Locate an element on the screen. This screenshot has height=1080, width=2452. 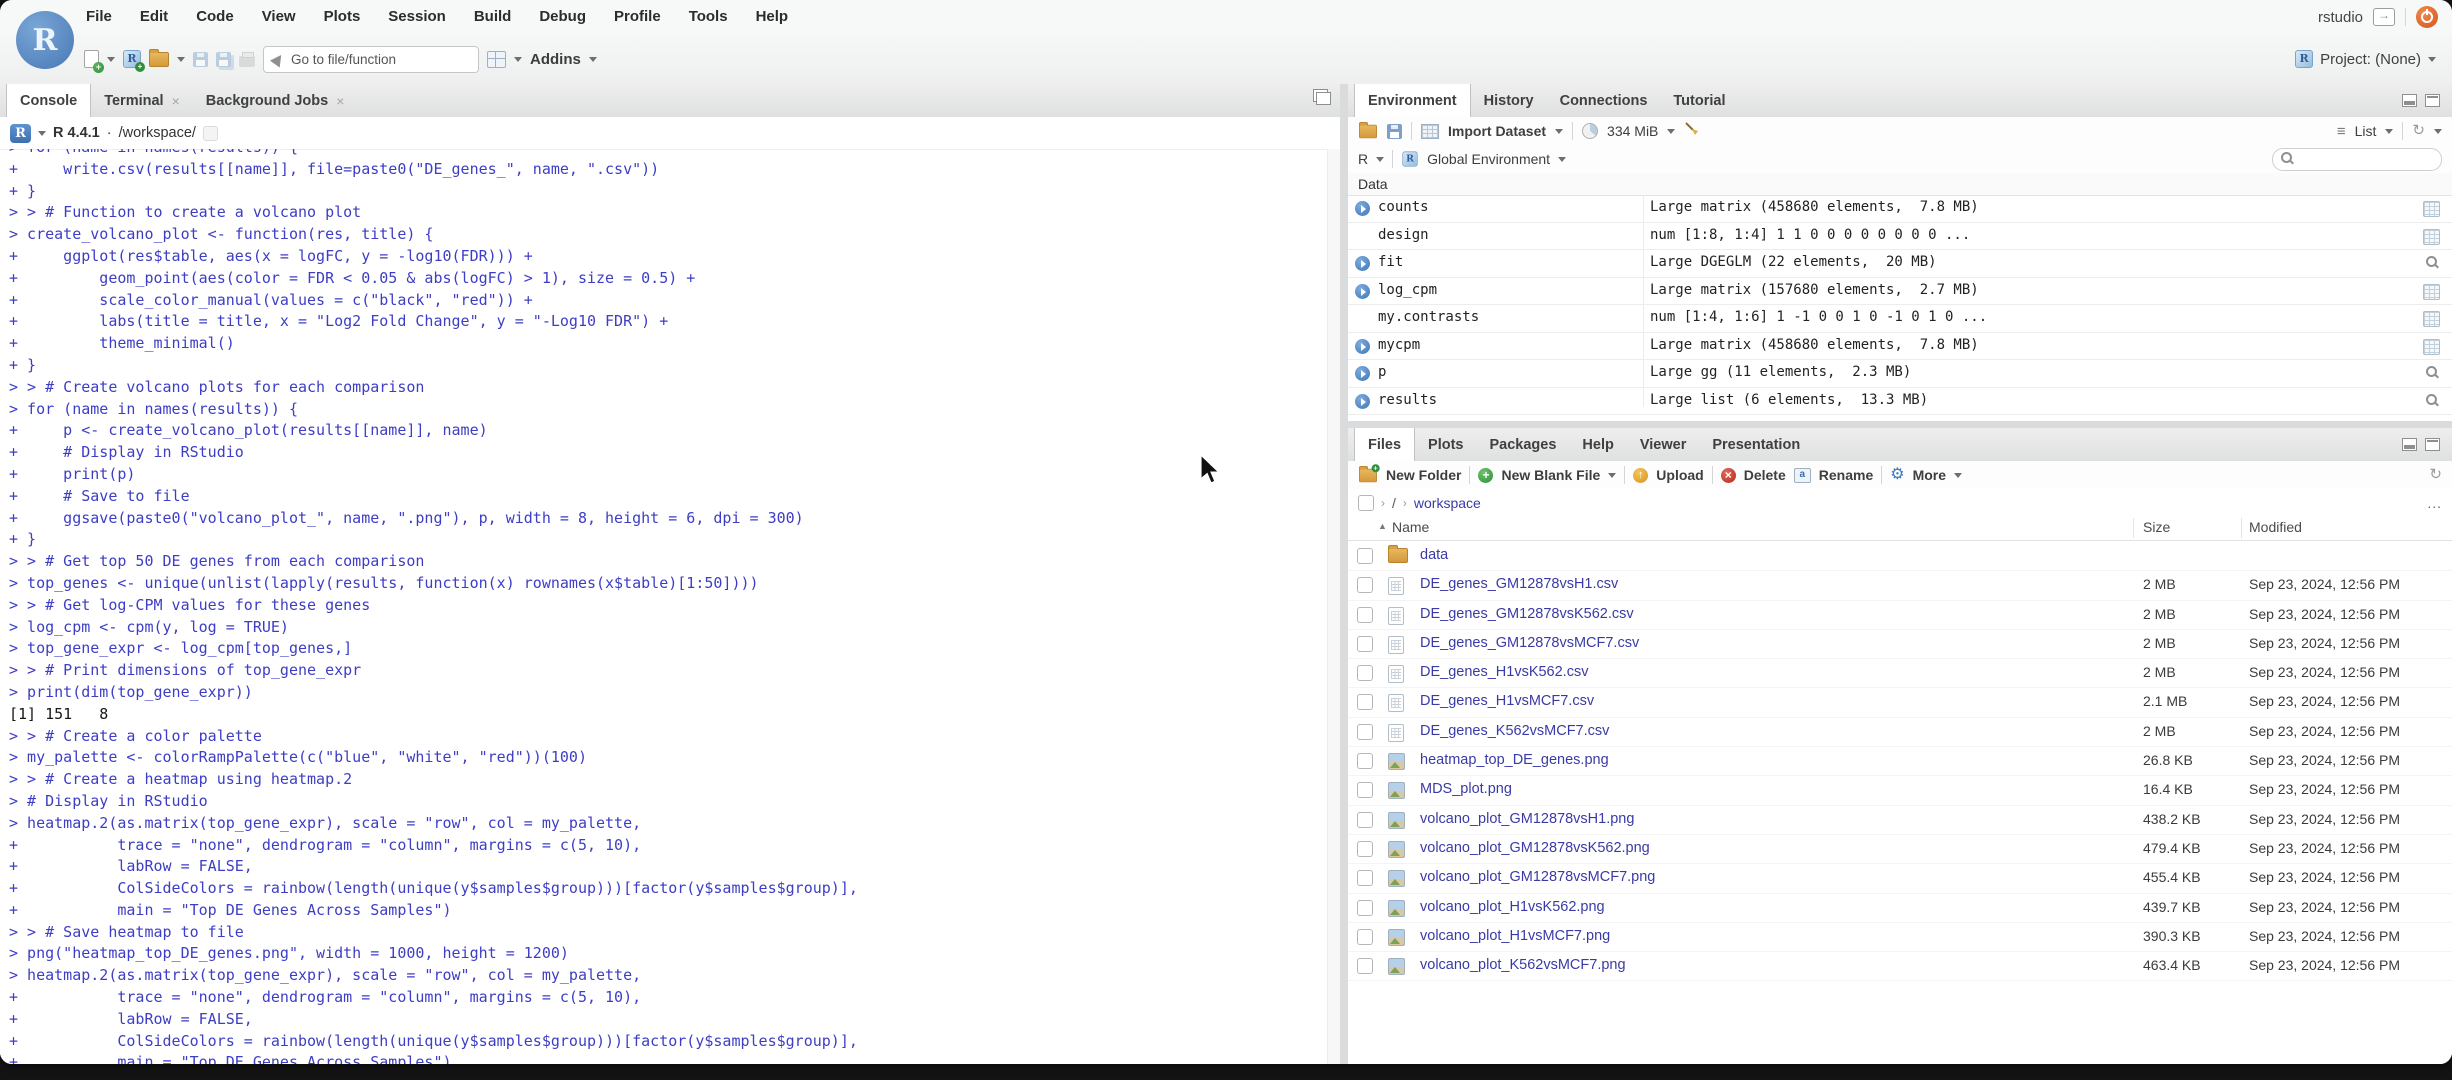
tab-terminal: Terminal × is located at coordinates (142, 100).